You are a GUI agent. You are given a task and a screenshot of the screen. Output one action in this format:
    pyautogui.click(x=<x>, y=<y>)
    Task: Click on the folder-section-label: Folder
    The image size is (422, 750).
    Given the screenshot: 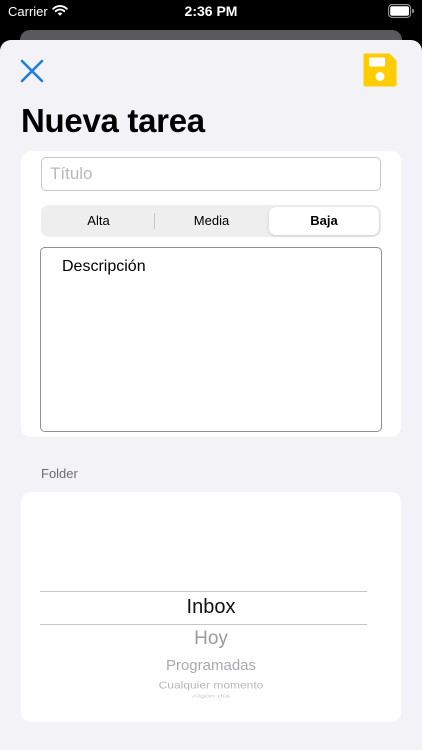 What is the action you would take?
    pyautogui.click(x=59, y=473)
    